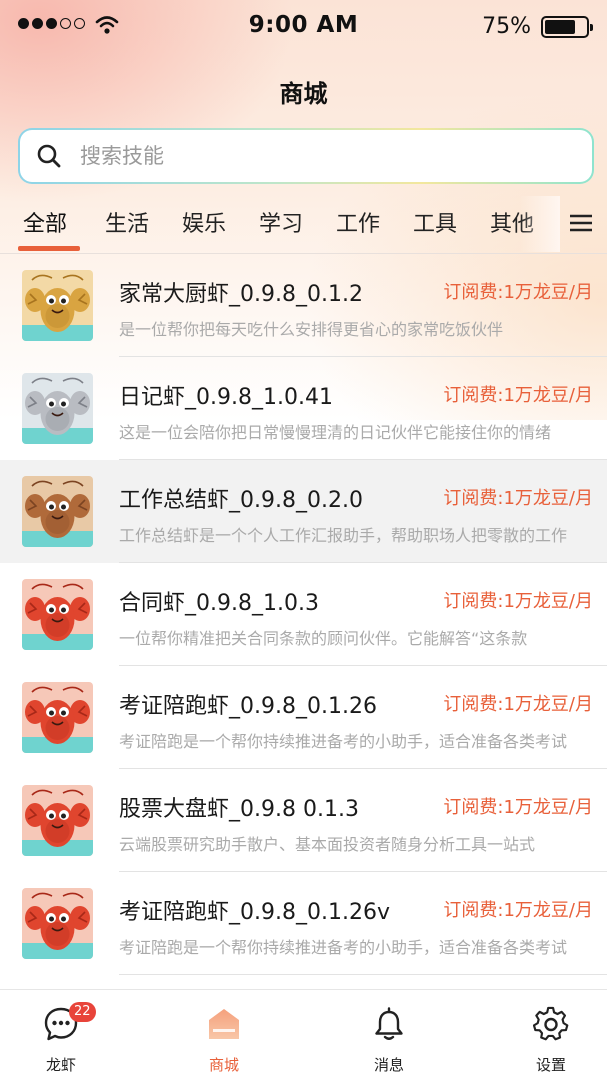 This screenshot has width=607, height=1080. I want to click on nav-longxia: 22 龙虾, so click(61, 1035).